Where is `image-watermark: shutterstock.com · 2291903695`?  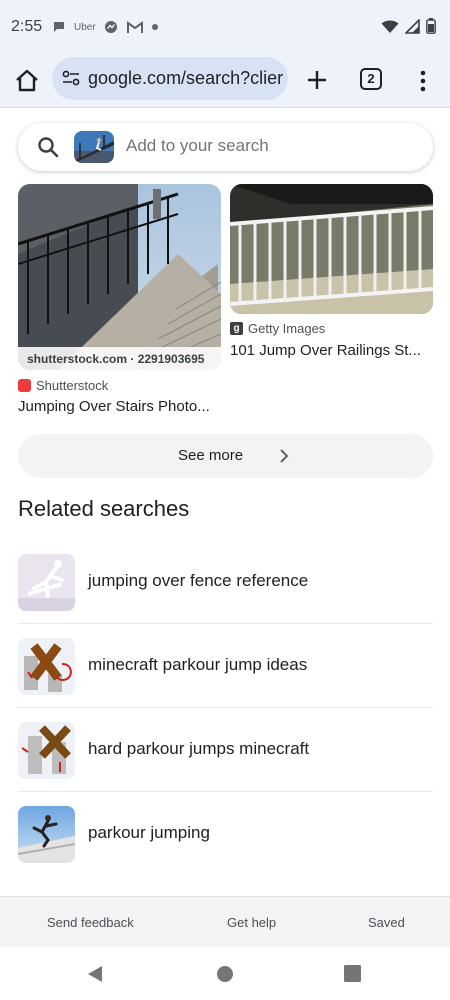 image-watermark: shutterstock.com · 2291903695 is located at coordinates (119, 359).